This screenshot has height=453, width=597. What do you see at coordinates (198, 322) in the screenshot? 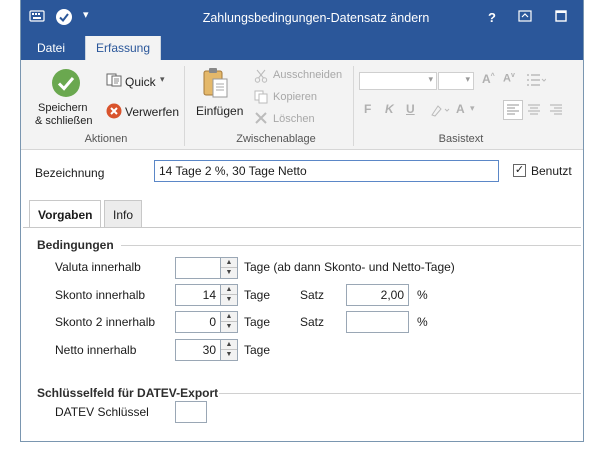
I see `skonto2-days-input: 0` at bounding box center [198, 322].